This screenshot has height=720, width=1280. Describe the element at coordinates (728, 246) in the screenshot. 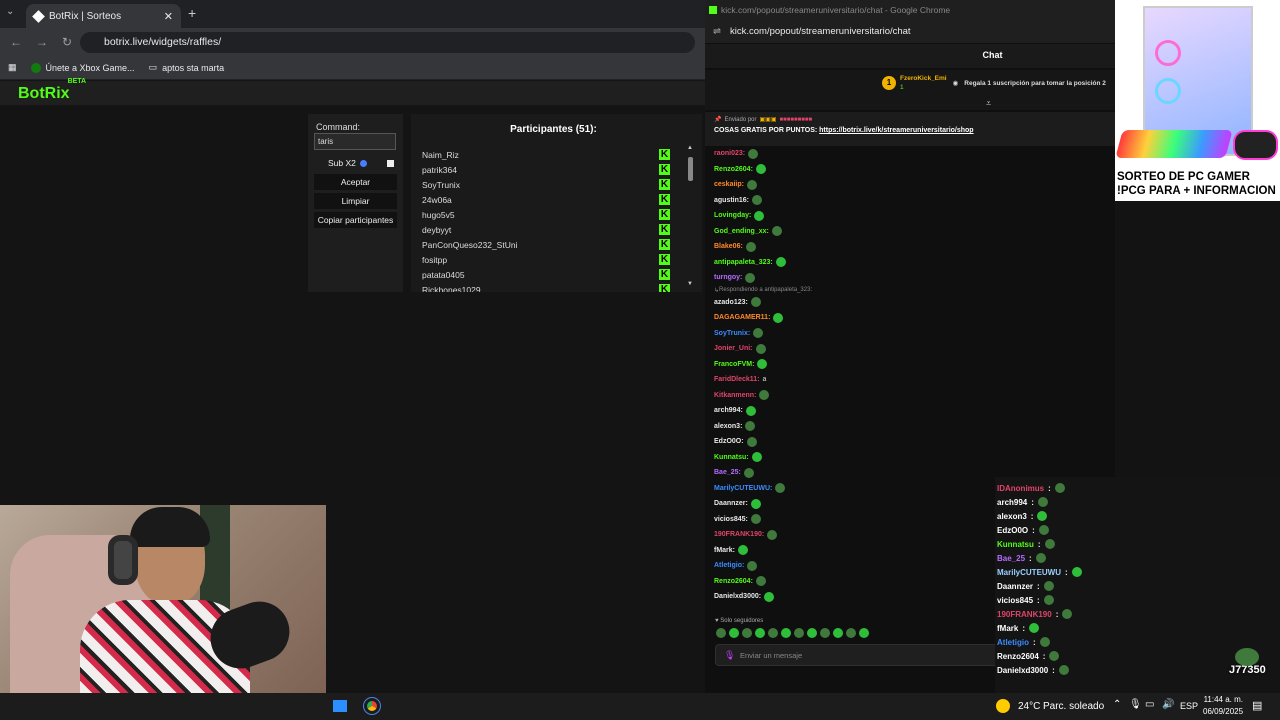

I see `chat-username: Blake06:` at that location.